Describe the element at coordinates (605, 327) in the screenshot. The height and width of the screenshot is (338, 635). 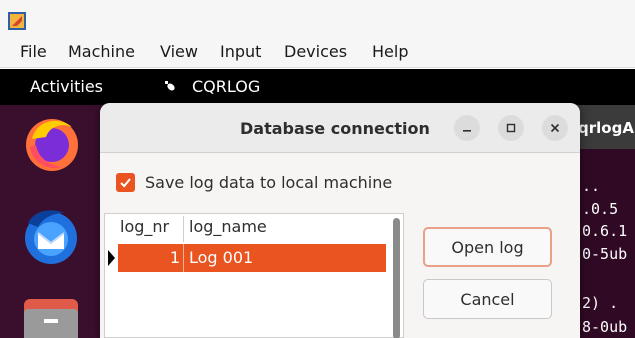
I see `terminal-line: 8-0ub` at that location.